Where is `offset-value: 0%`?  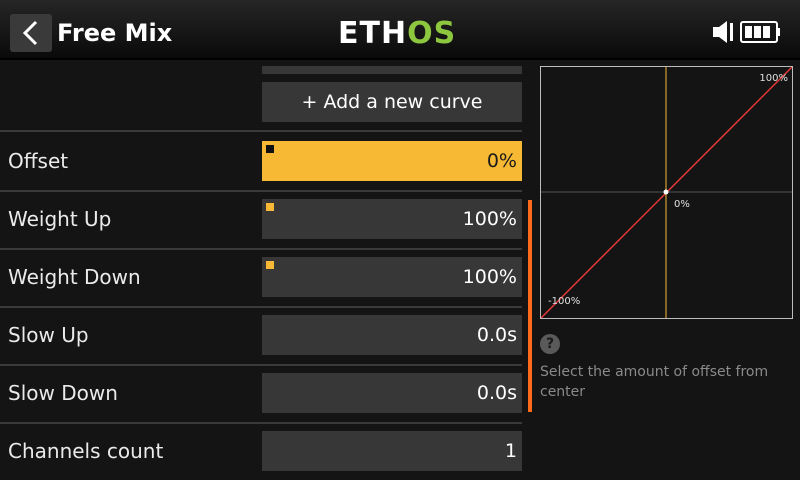 offset-value: 0% is located at coordinates (501, 161).